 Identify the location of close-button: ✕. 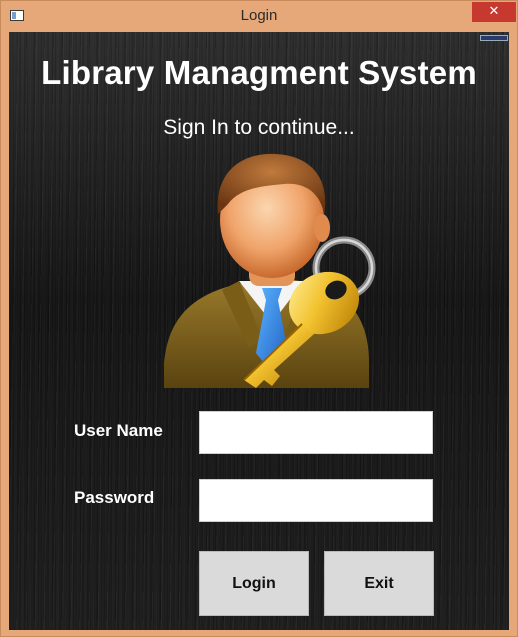
(494, 12).